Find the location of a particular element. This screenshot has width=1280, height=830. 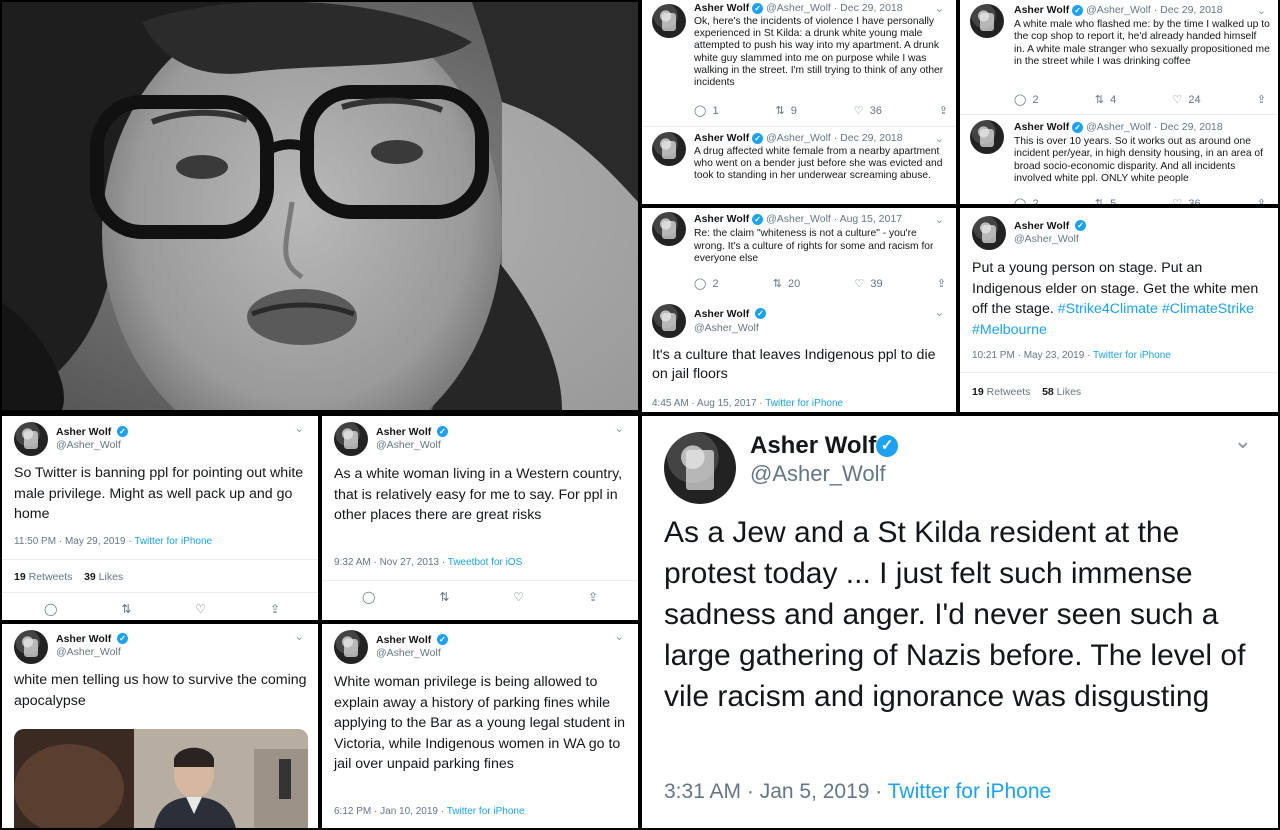

retweet-count: 9 is located at coordinates (793, 110).